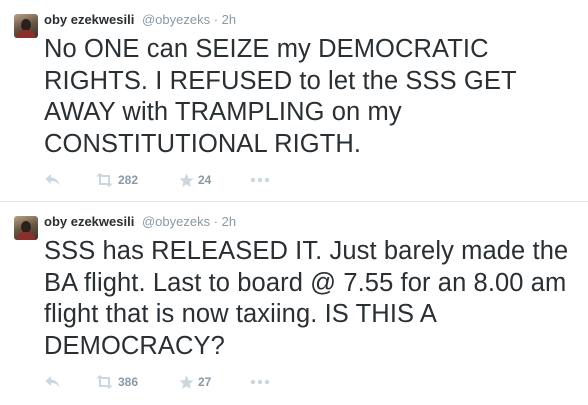  What do you see at coordinates (116, 180) in the screenshot?
I see `retweet-button: 282` at bounding box center [116, 180].